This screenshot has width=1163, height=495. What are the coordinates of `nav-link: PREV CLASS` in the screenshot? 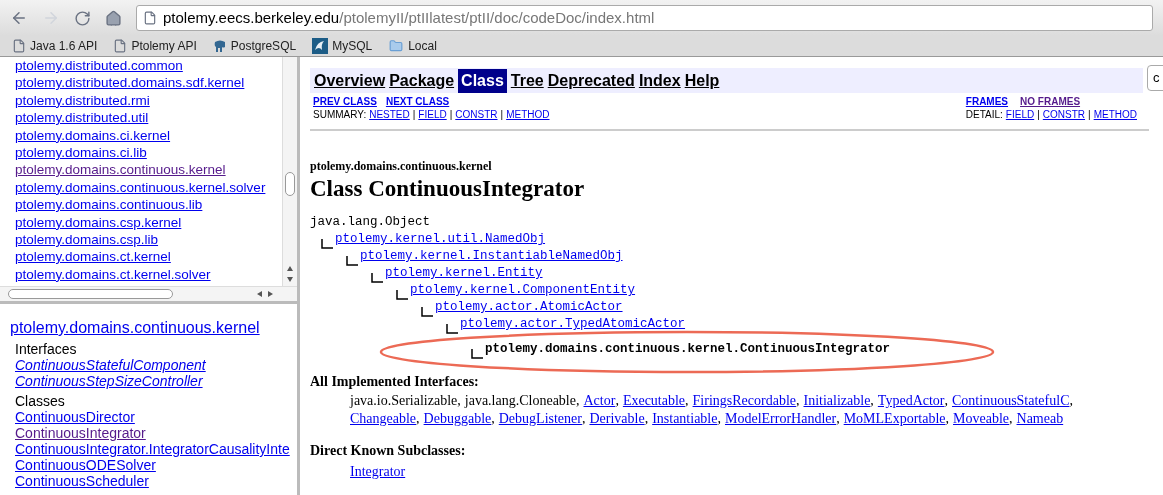 It's located at (345, 101).